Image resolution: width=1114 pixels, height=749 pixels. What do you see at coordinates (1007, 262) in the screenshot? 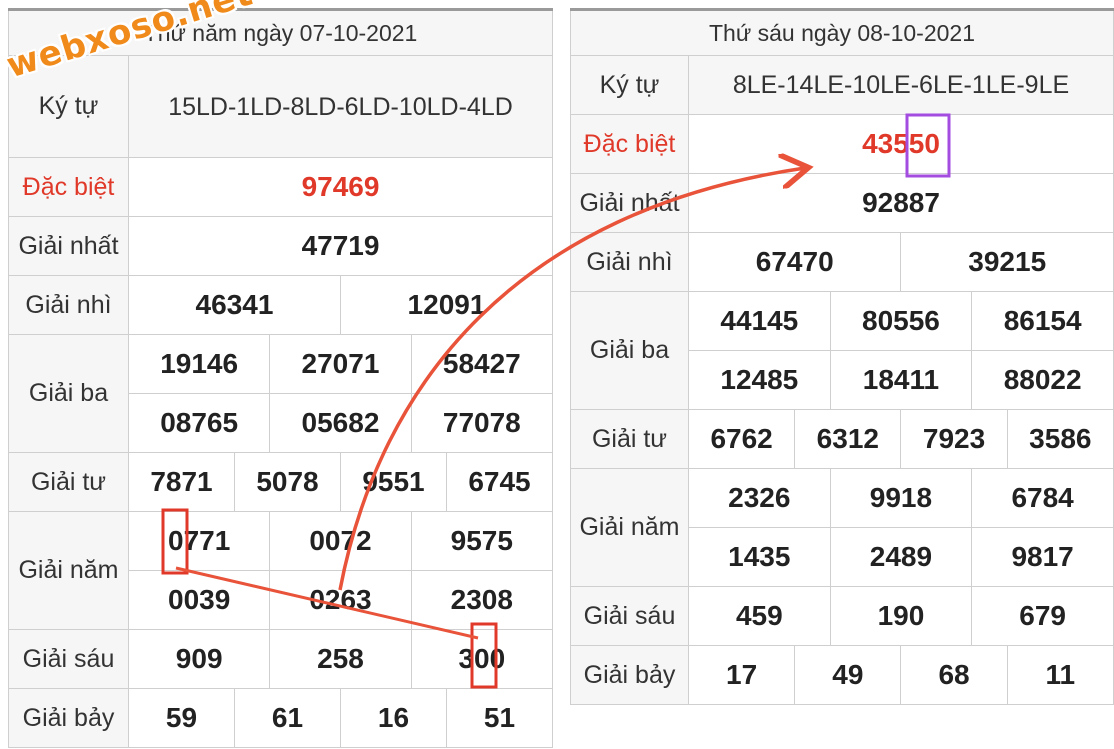
I see `giai-nhi-value: 39215` at bounding box center [1007, 262].